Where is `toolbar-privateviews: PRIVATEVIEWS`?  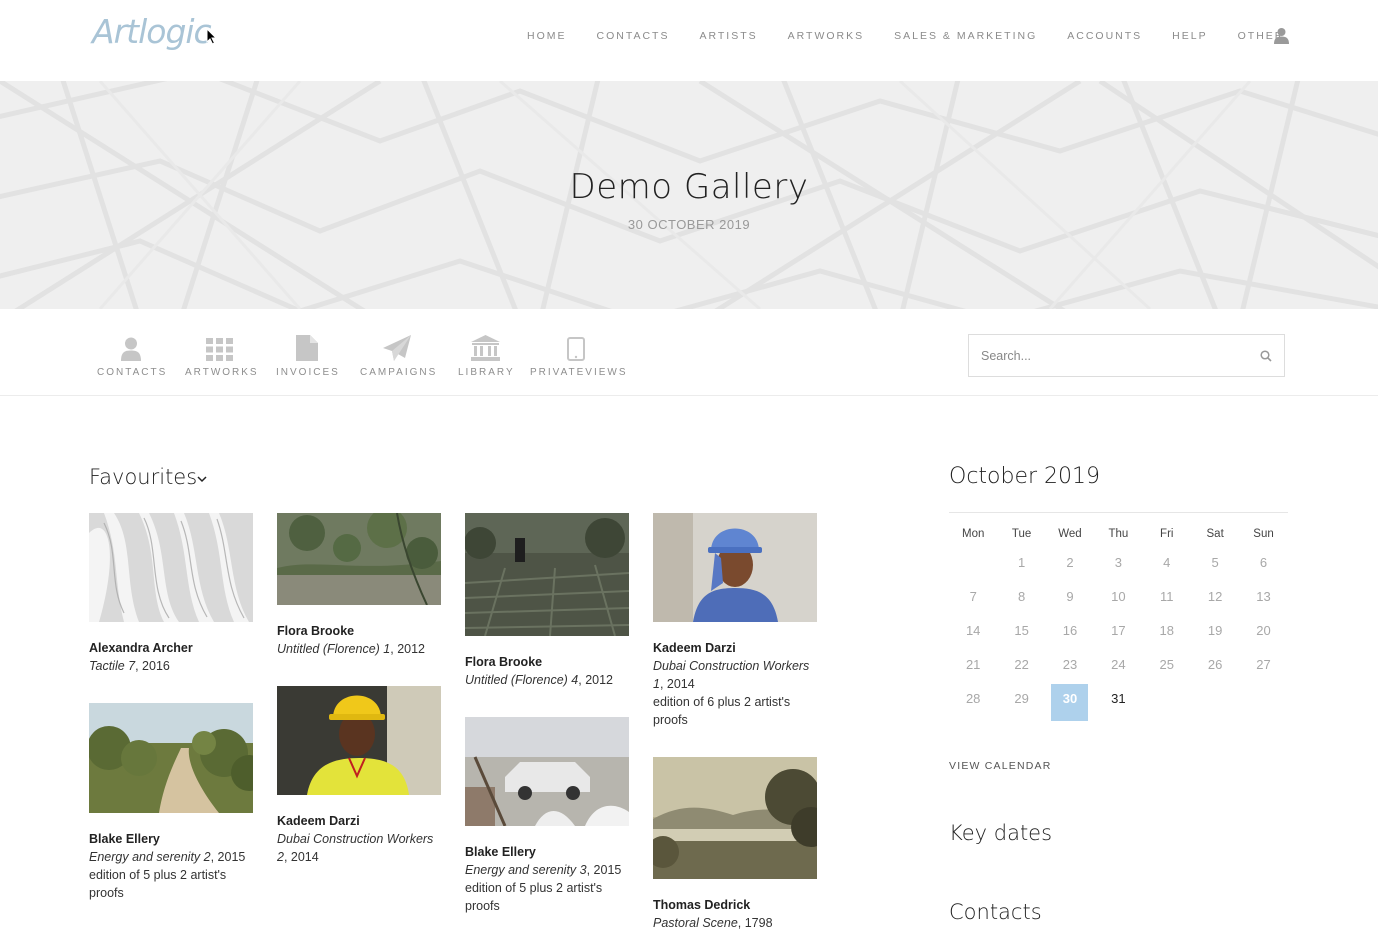
toolbar-privateviews: PRIVATEVIEWS is located at coordinates (578, 355).